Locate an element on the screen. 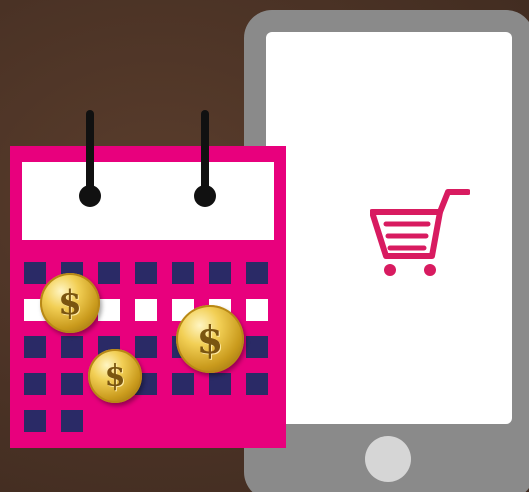  shopping-cart-icon is located at coordinates (420, 232).